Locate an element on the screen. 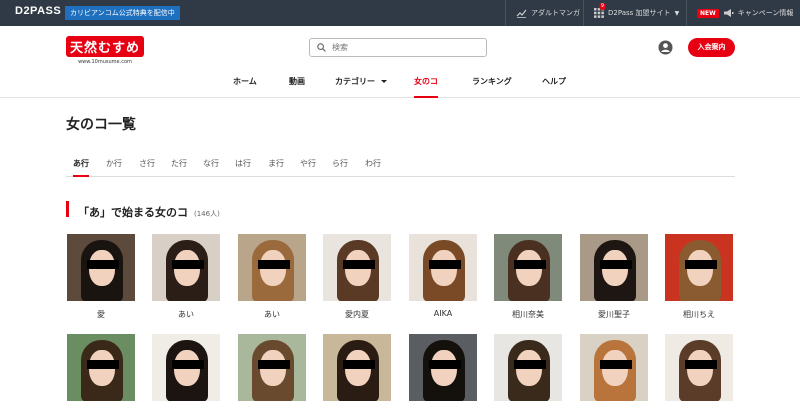 This screenshot has height=409, width=800. search-box is located at coordinates (398, 47).